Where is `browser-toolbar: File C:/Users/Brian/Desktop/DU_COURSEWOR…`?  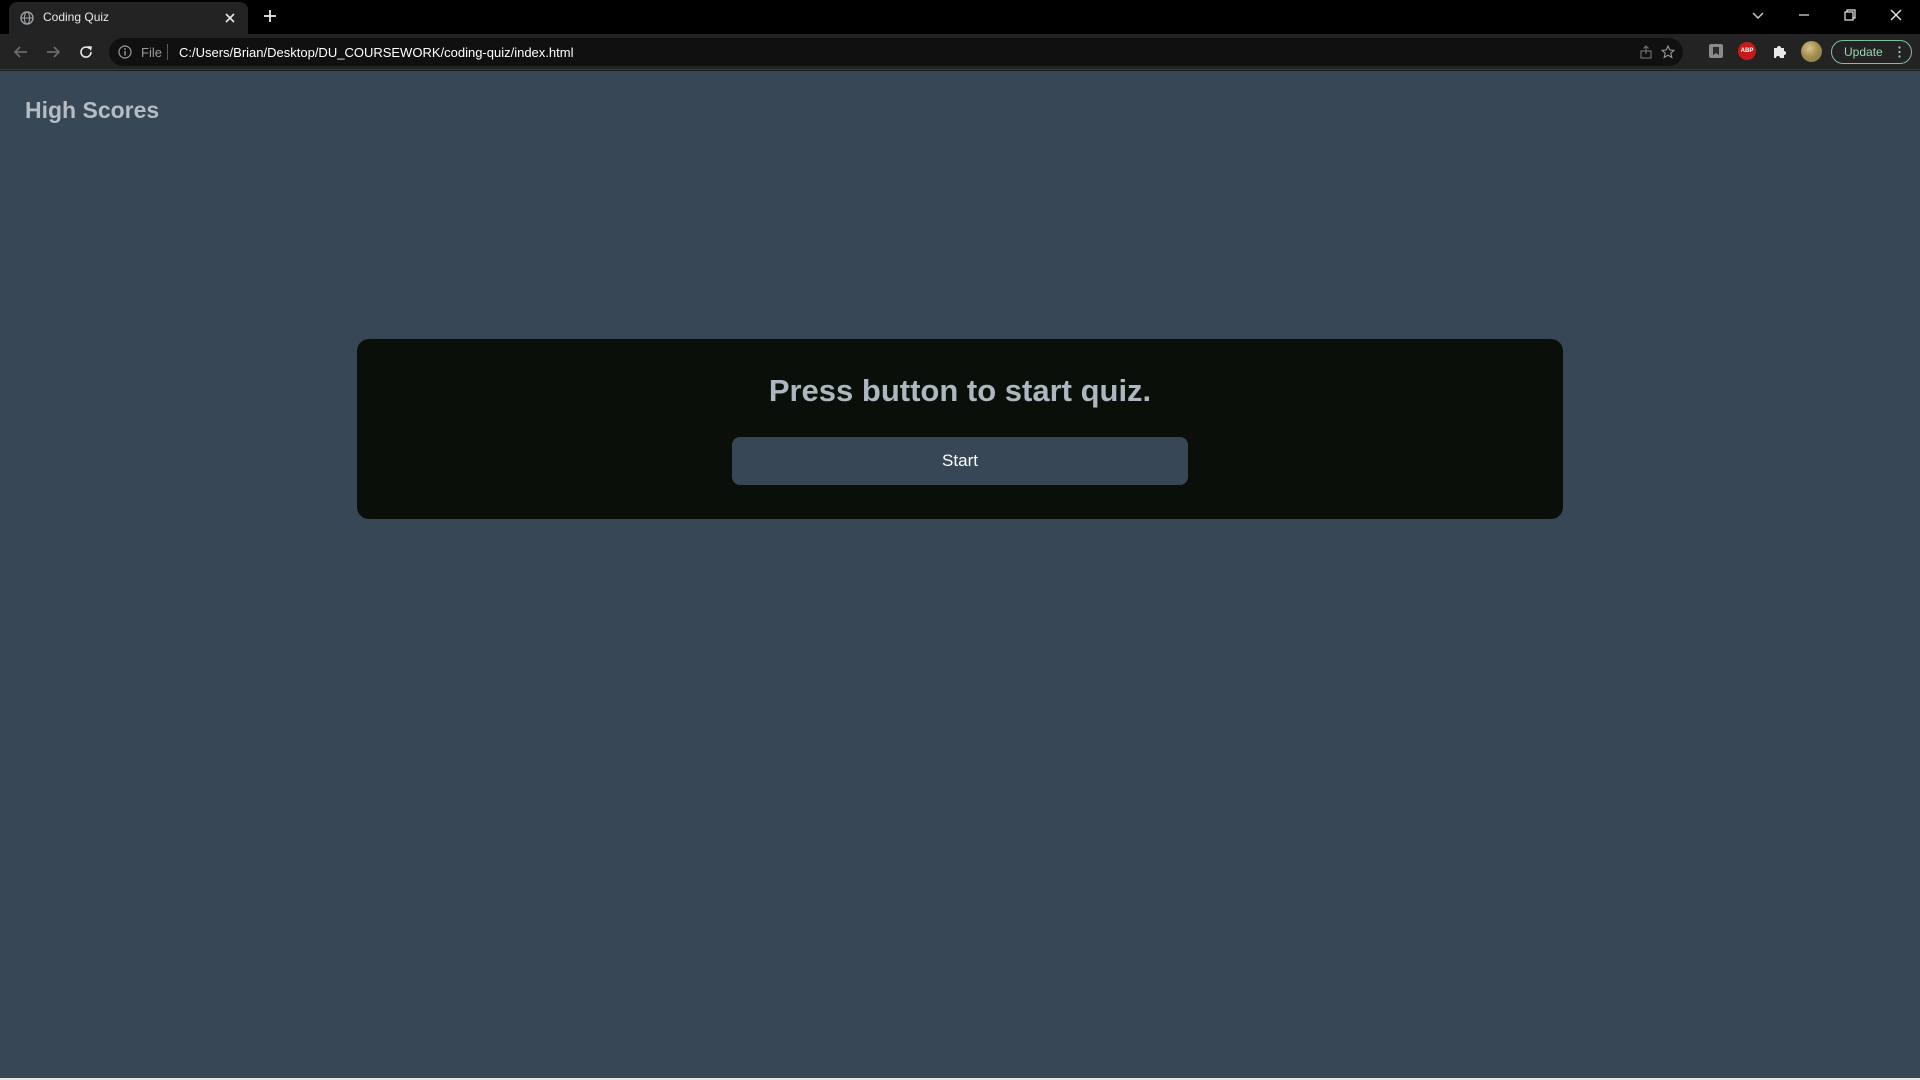
browser-toolbar: File C:/Users/Brian/Desktop/DU_COURSEWOR… is located at coordinates (960, 52).